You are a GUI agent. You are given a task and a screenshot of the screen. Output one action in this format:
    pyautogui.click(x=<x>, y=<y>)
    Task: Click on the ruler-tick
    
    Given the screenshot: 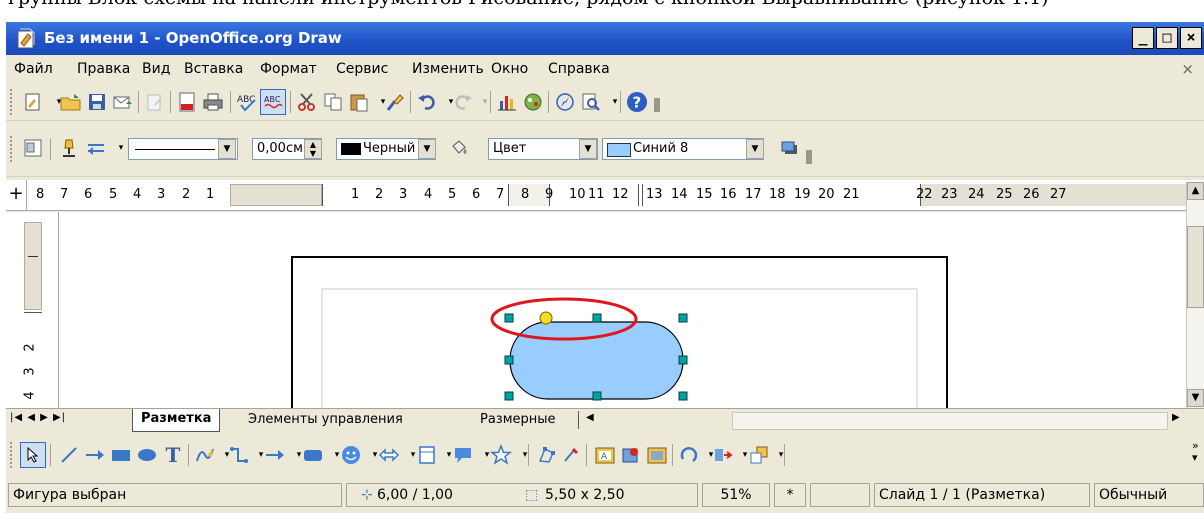 What is the action you would take?
    pyautogui.click(x=33, y=256)
    